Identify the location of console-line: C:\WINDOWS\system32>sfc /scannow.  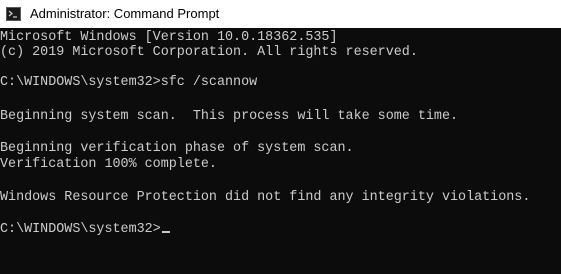
(129, 82).